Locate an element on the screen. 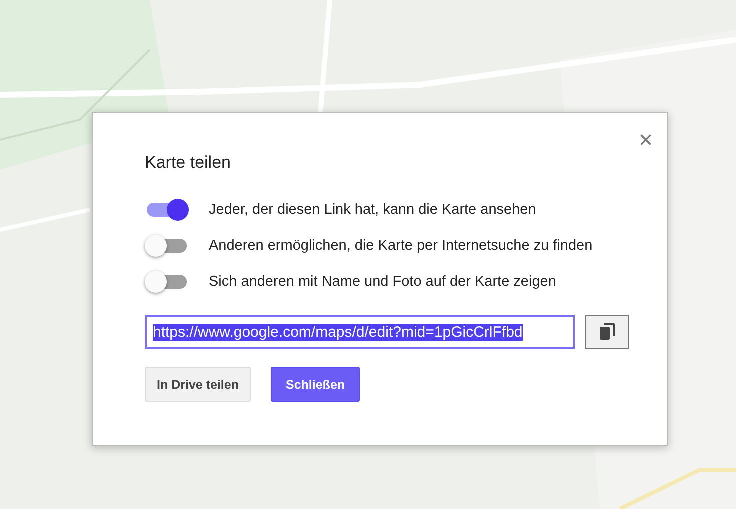 The image size is (736, 509). close-button: × is located at coordinates (645, 141).